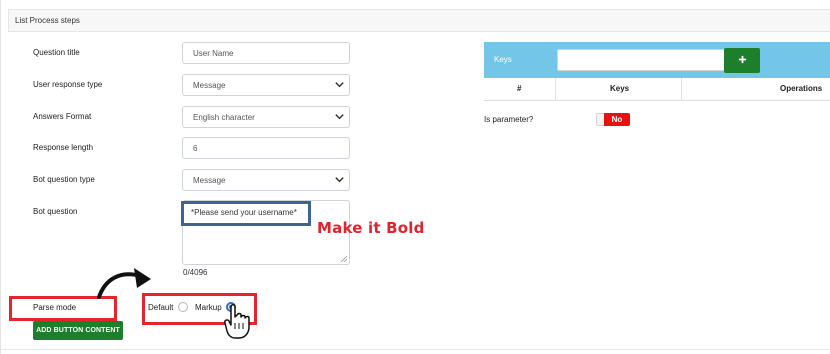 The image size is (830, 354). Describe the element at coordinates (266, 85) in the screenshot. I see `user-response-type-select: Message` at that location.